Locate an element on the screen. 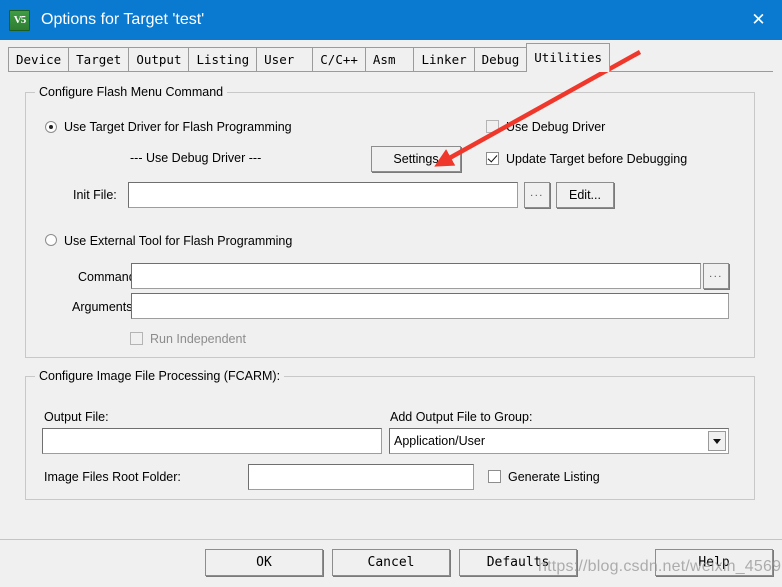  tab-utilities: Utilities is located at coordinates (568, 57).